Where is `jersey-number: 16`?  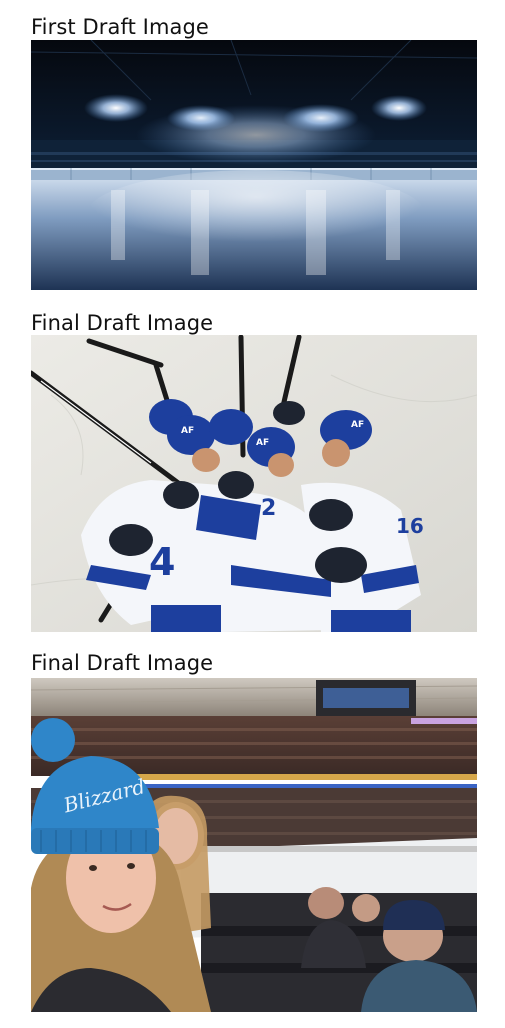 jersey-number: 16 is located at coordinates (410, 526).